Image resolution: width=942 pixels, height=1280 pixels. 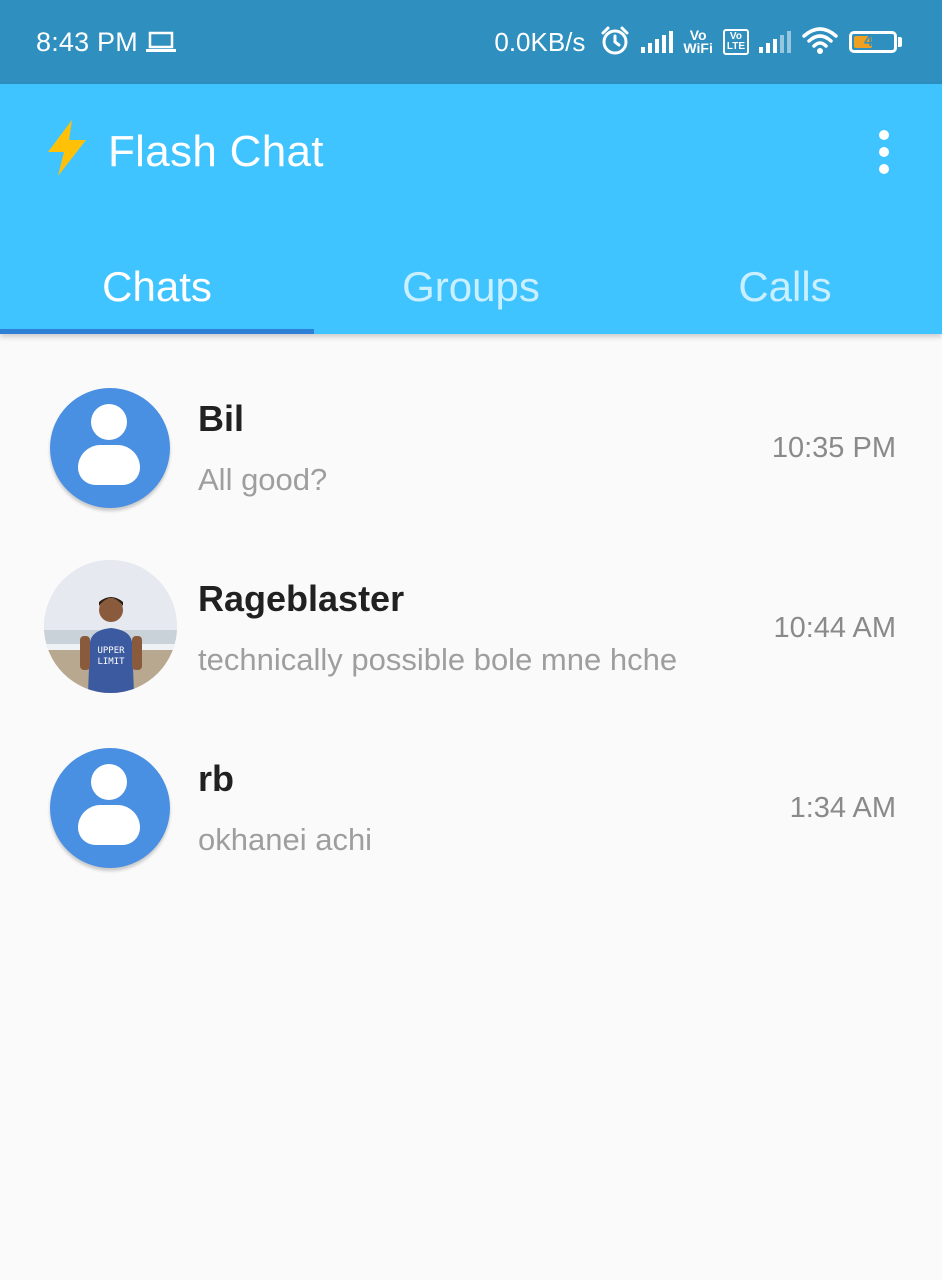 What do you see at coordinates (67, 152) in the screenshot?
I see `lightning-bolt-icon` at bounding box center [67, 152].